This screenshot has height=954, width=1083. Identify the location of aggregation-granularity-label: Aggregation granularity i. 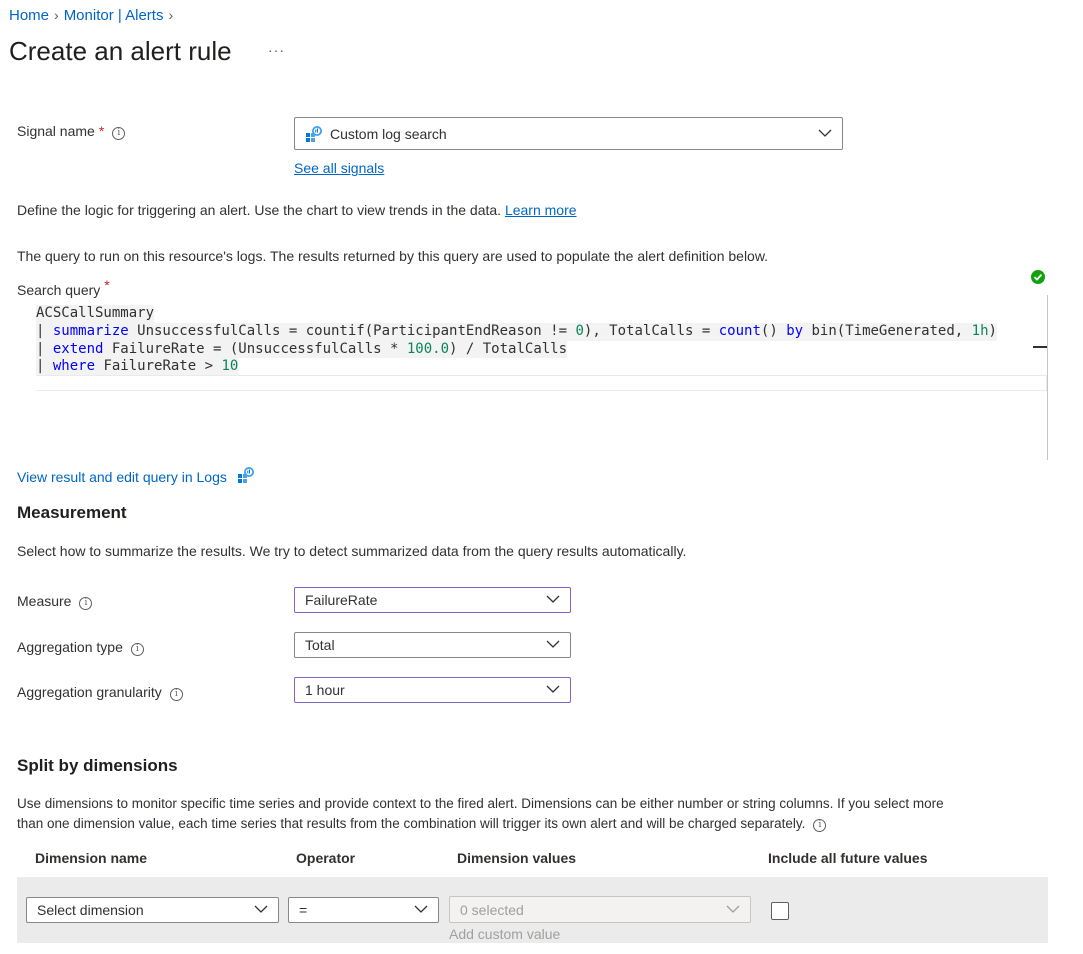
(100, 692).